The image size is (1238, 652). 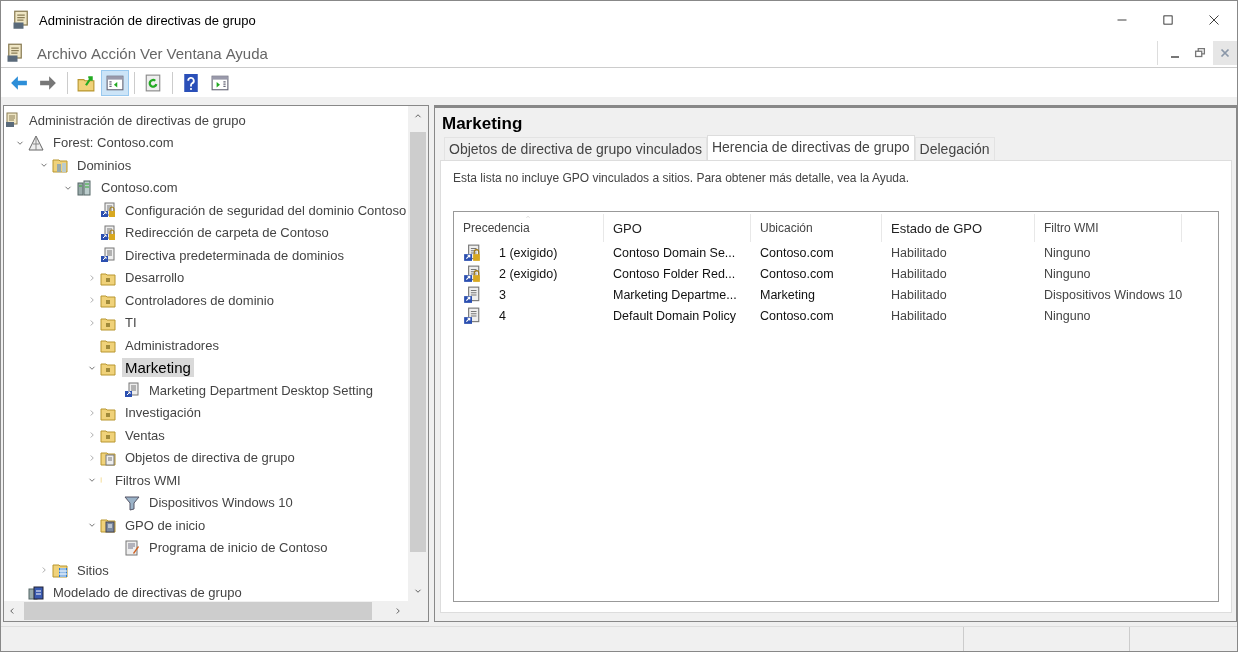 I want to click on sort-caret-icon, so click(x=528, y=217).